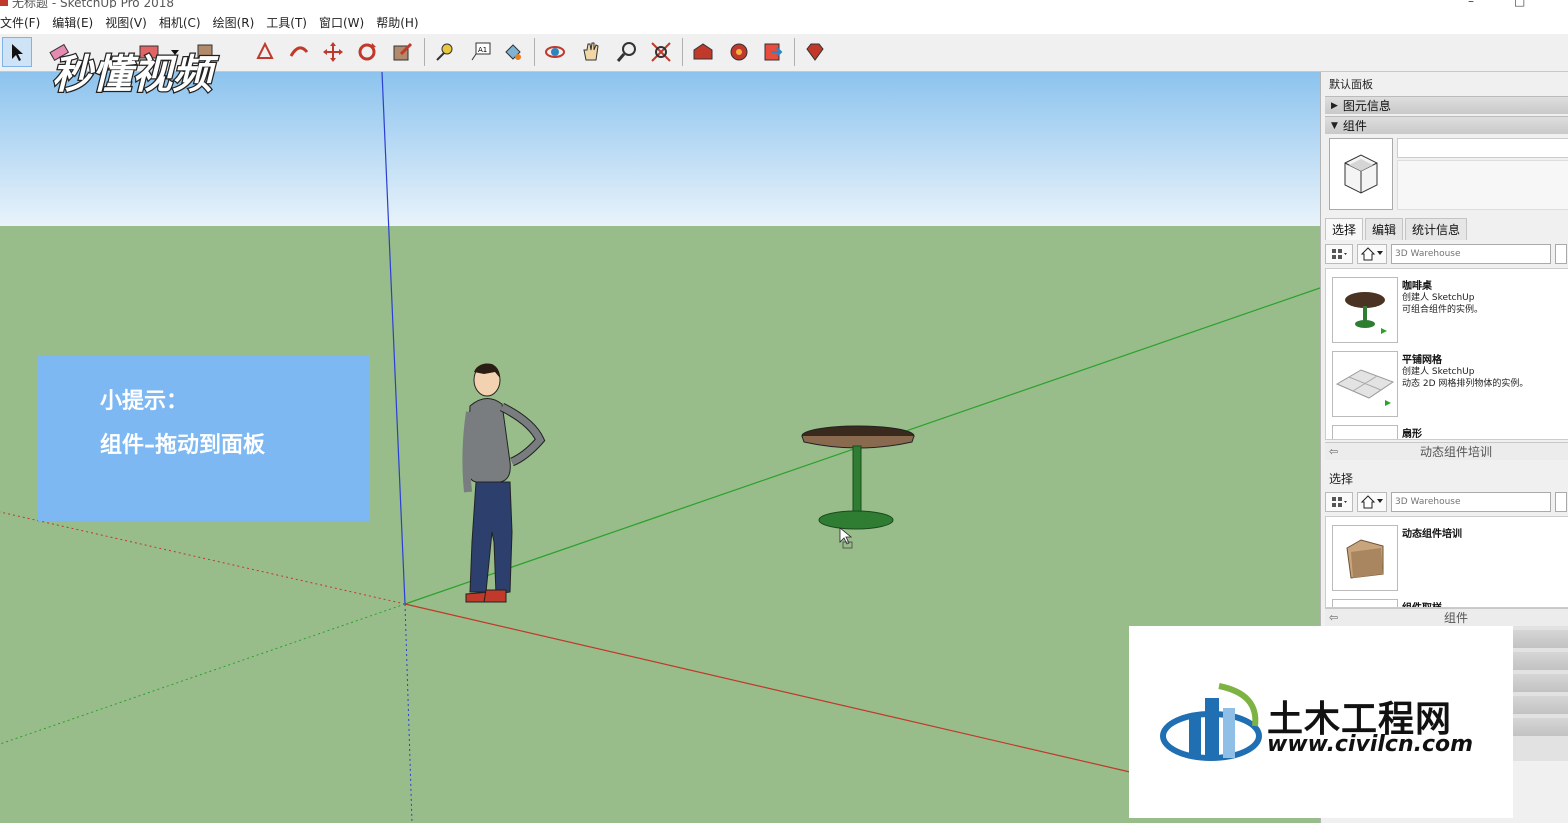  What do you see at coordinates (1446, 617) in the screenshot?
I see `second-collection-nav-bar: ⇦ 组件` at bounding box center [1446, 617].